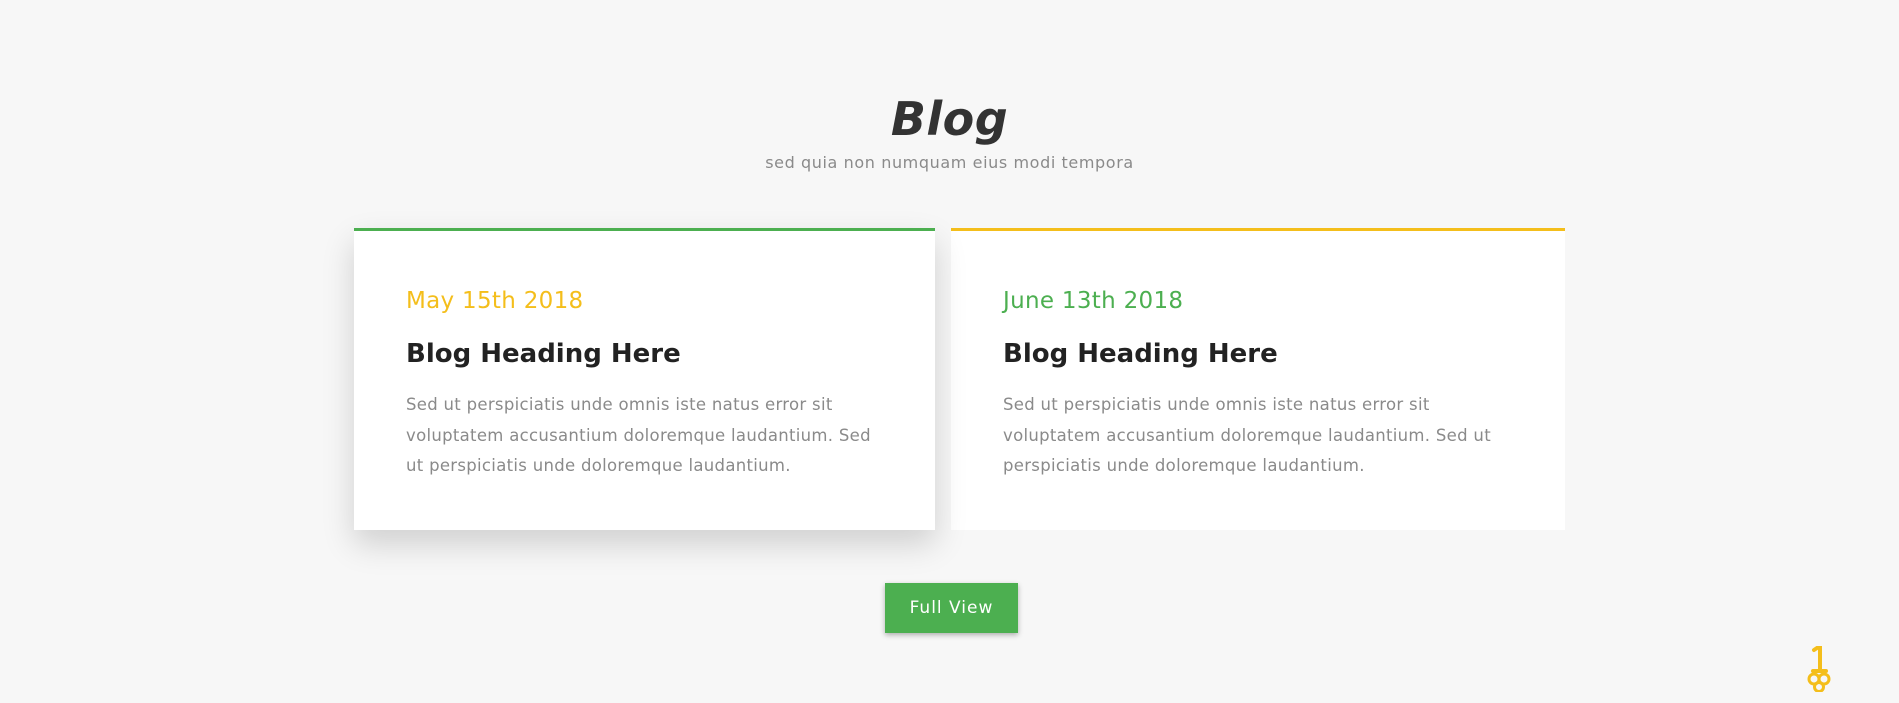 The width and height of the screenshot is (1899, 703). I want to click on section-title: Blog, so click(949, 119).